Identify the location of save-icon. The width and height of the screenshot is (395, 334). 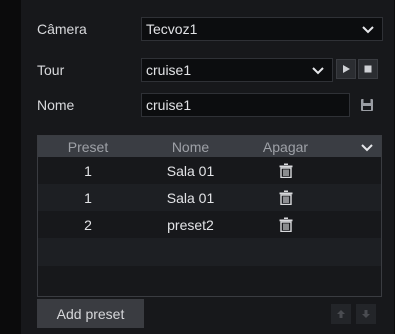
(367, 105).